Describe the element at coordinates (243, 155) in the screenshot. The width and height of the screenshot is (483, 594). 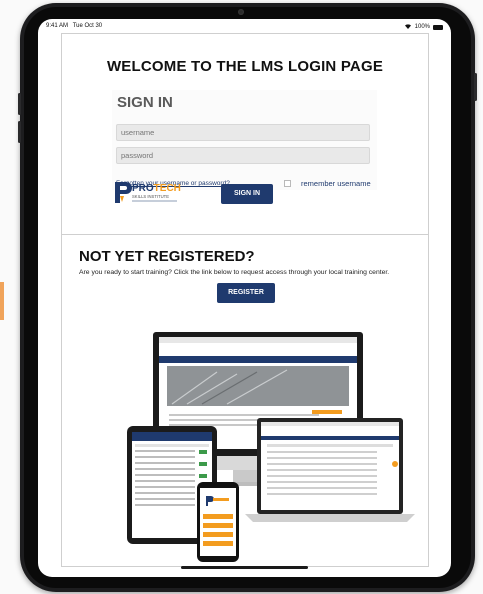
I see `password-input` at that location.